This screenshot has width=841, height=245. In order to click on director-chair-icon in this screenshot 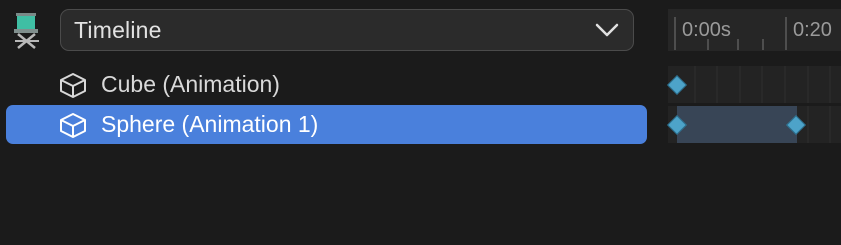, I will do `click(27, 31)`.